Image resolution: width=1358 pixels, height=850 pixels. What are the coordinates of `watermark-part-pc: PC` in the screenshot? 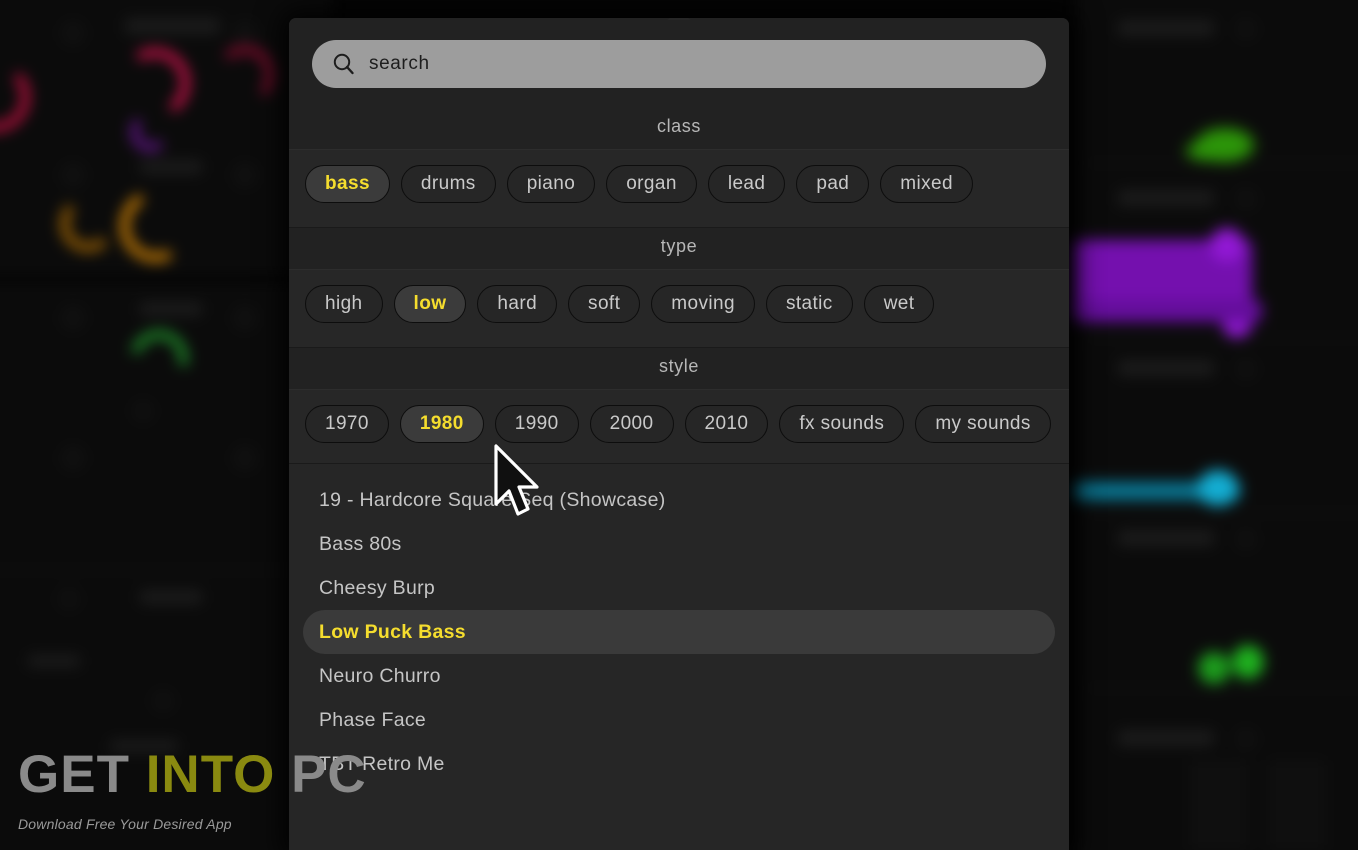 It's located at (321, 774).